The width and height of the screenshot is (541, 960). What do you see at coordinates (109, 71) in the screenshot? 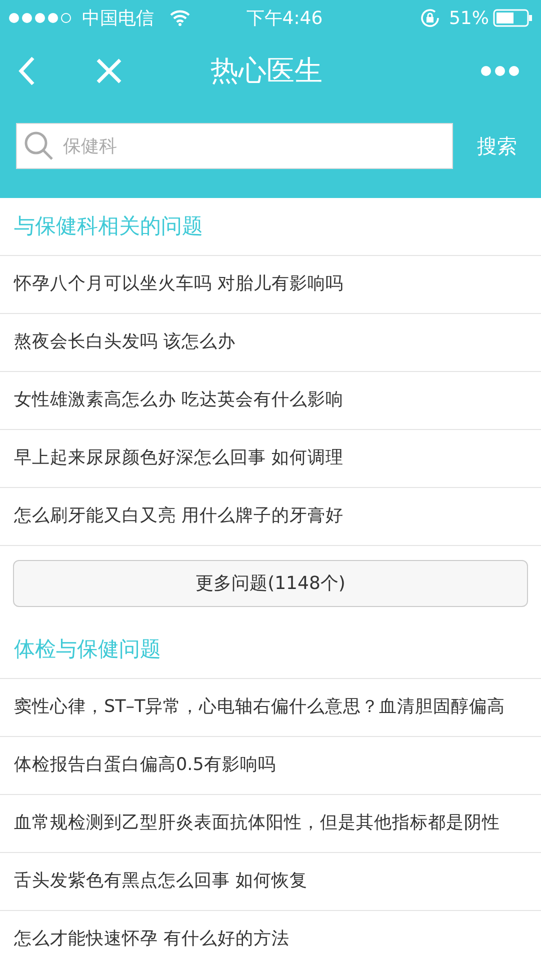
I see `close-icon` at bounding box center [109, 71].